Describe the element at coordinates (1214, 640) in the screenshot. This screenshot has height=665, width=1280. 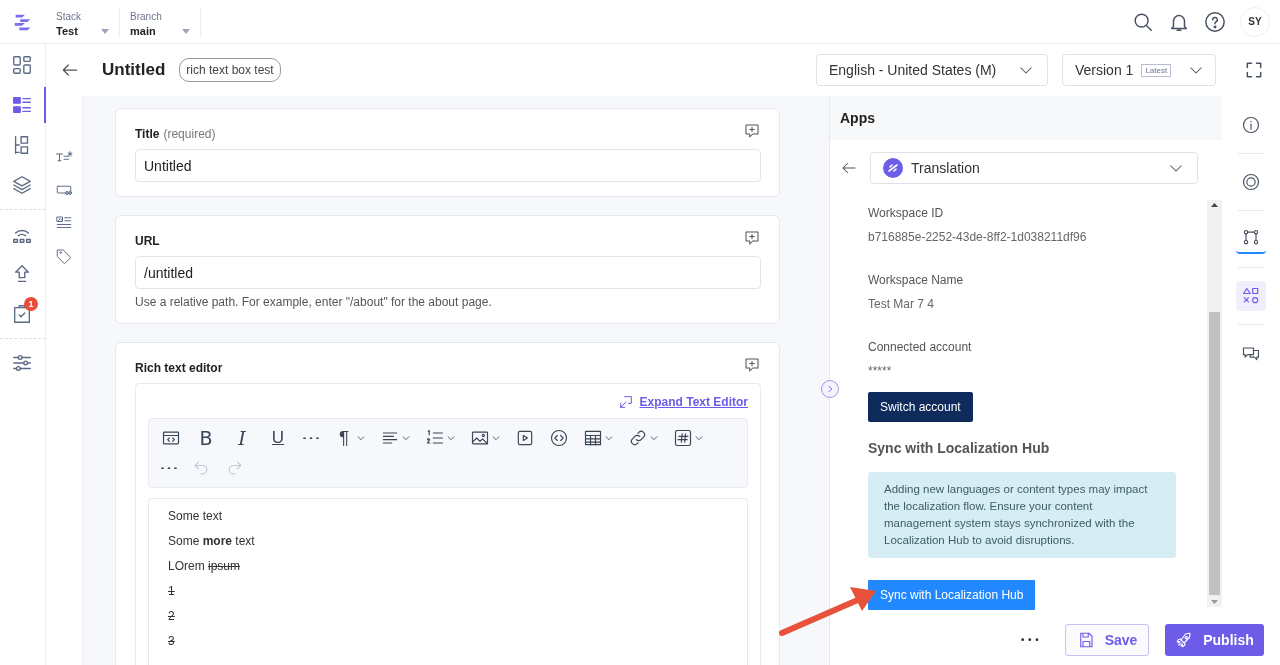
I see `publish-button: Publish` at that location.